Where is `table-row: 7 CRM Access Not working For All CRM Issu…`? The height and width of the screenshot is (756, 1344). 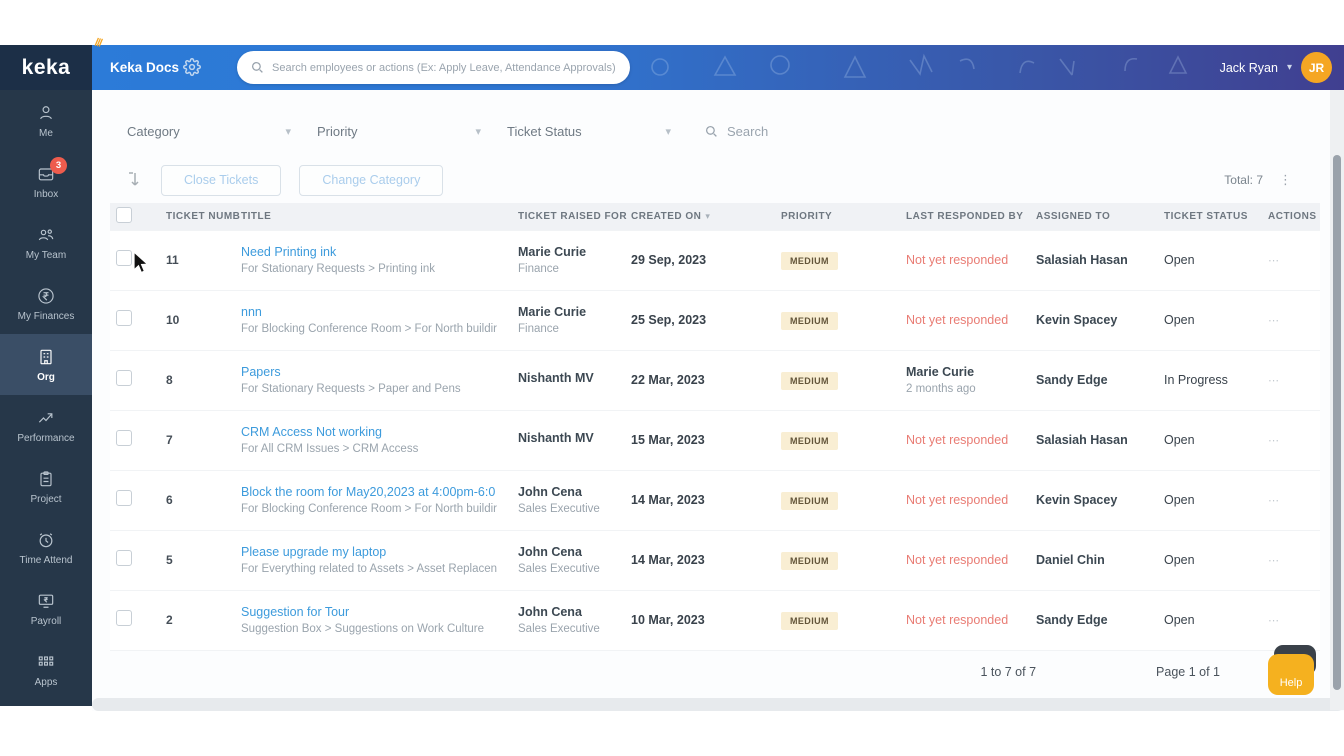 table-row: 7 CRM Access Not working For All CRM Issu… is located at coordinates (715, 440).